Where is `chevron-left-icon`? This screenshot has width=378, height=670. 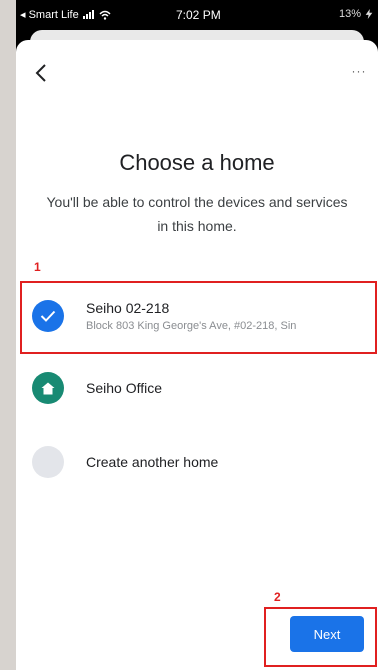
chevron-left-icon is located at coordinates (40, 73).